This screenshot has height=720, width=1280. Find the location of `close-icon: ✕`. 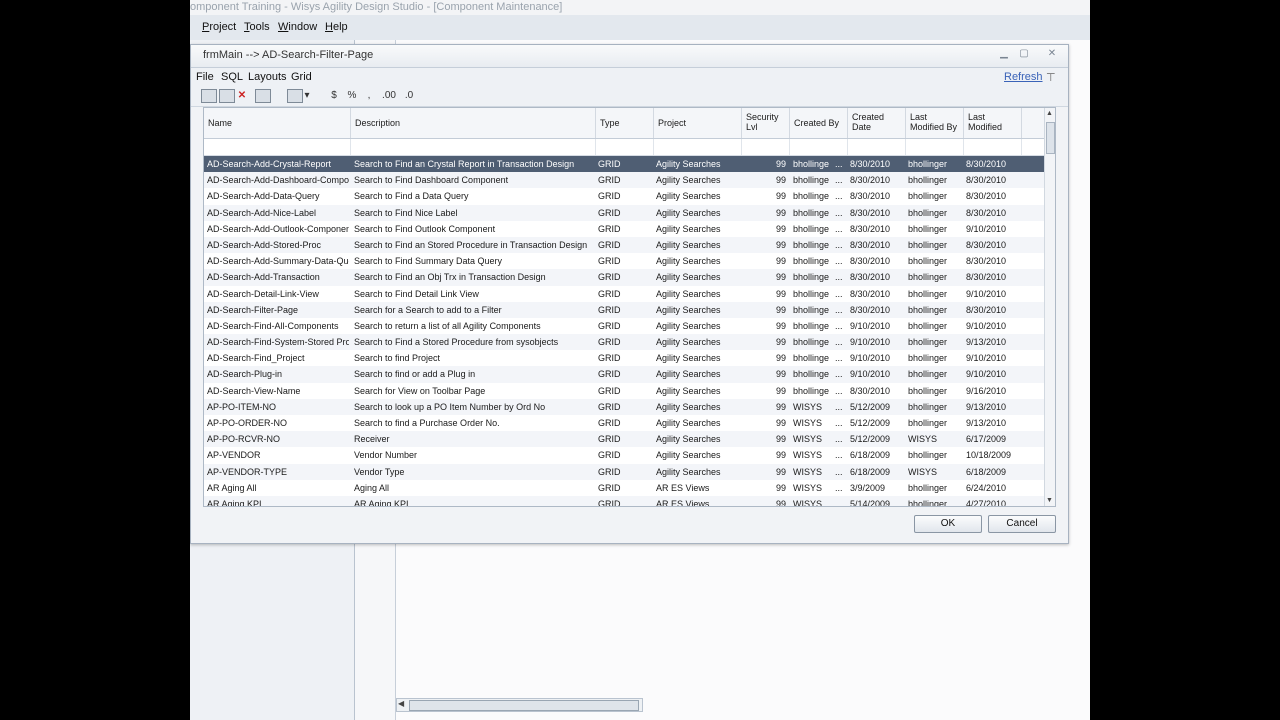

close-icon: ✕ is located at coordinates (1052, 54).